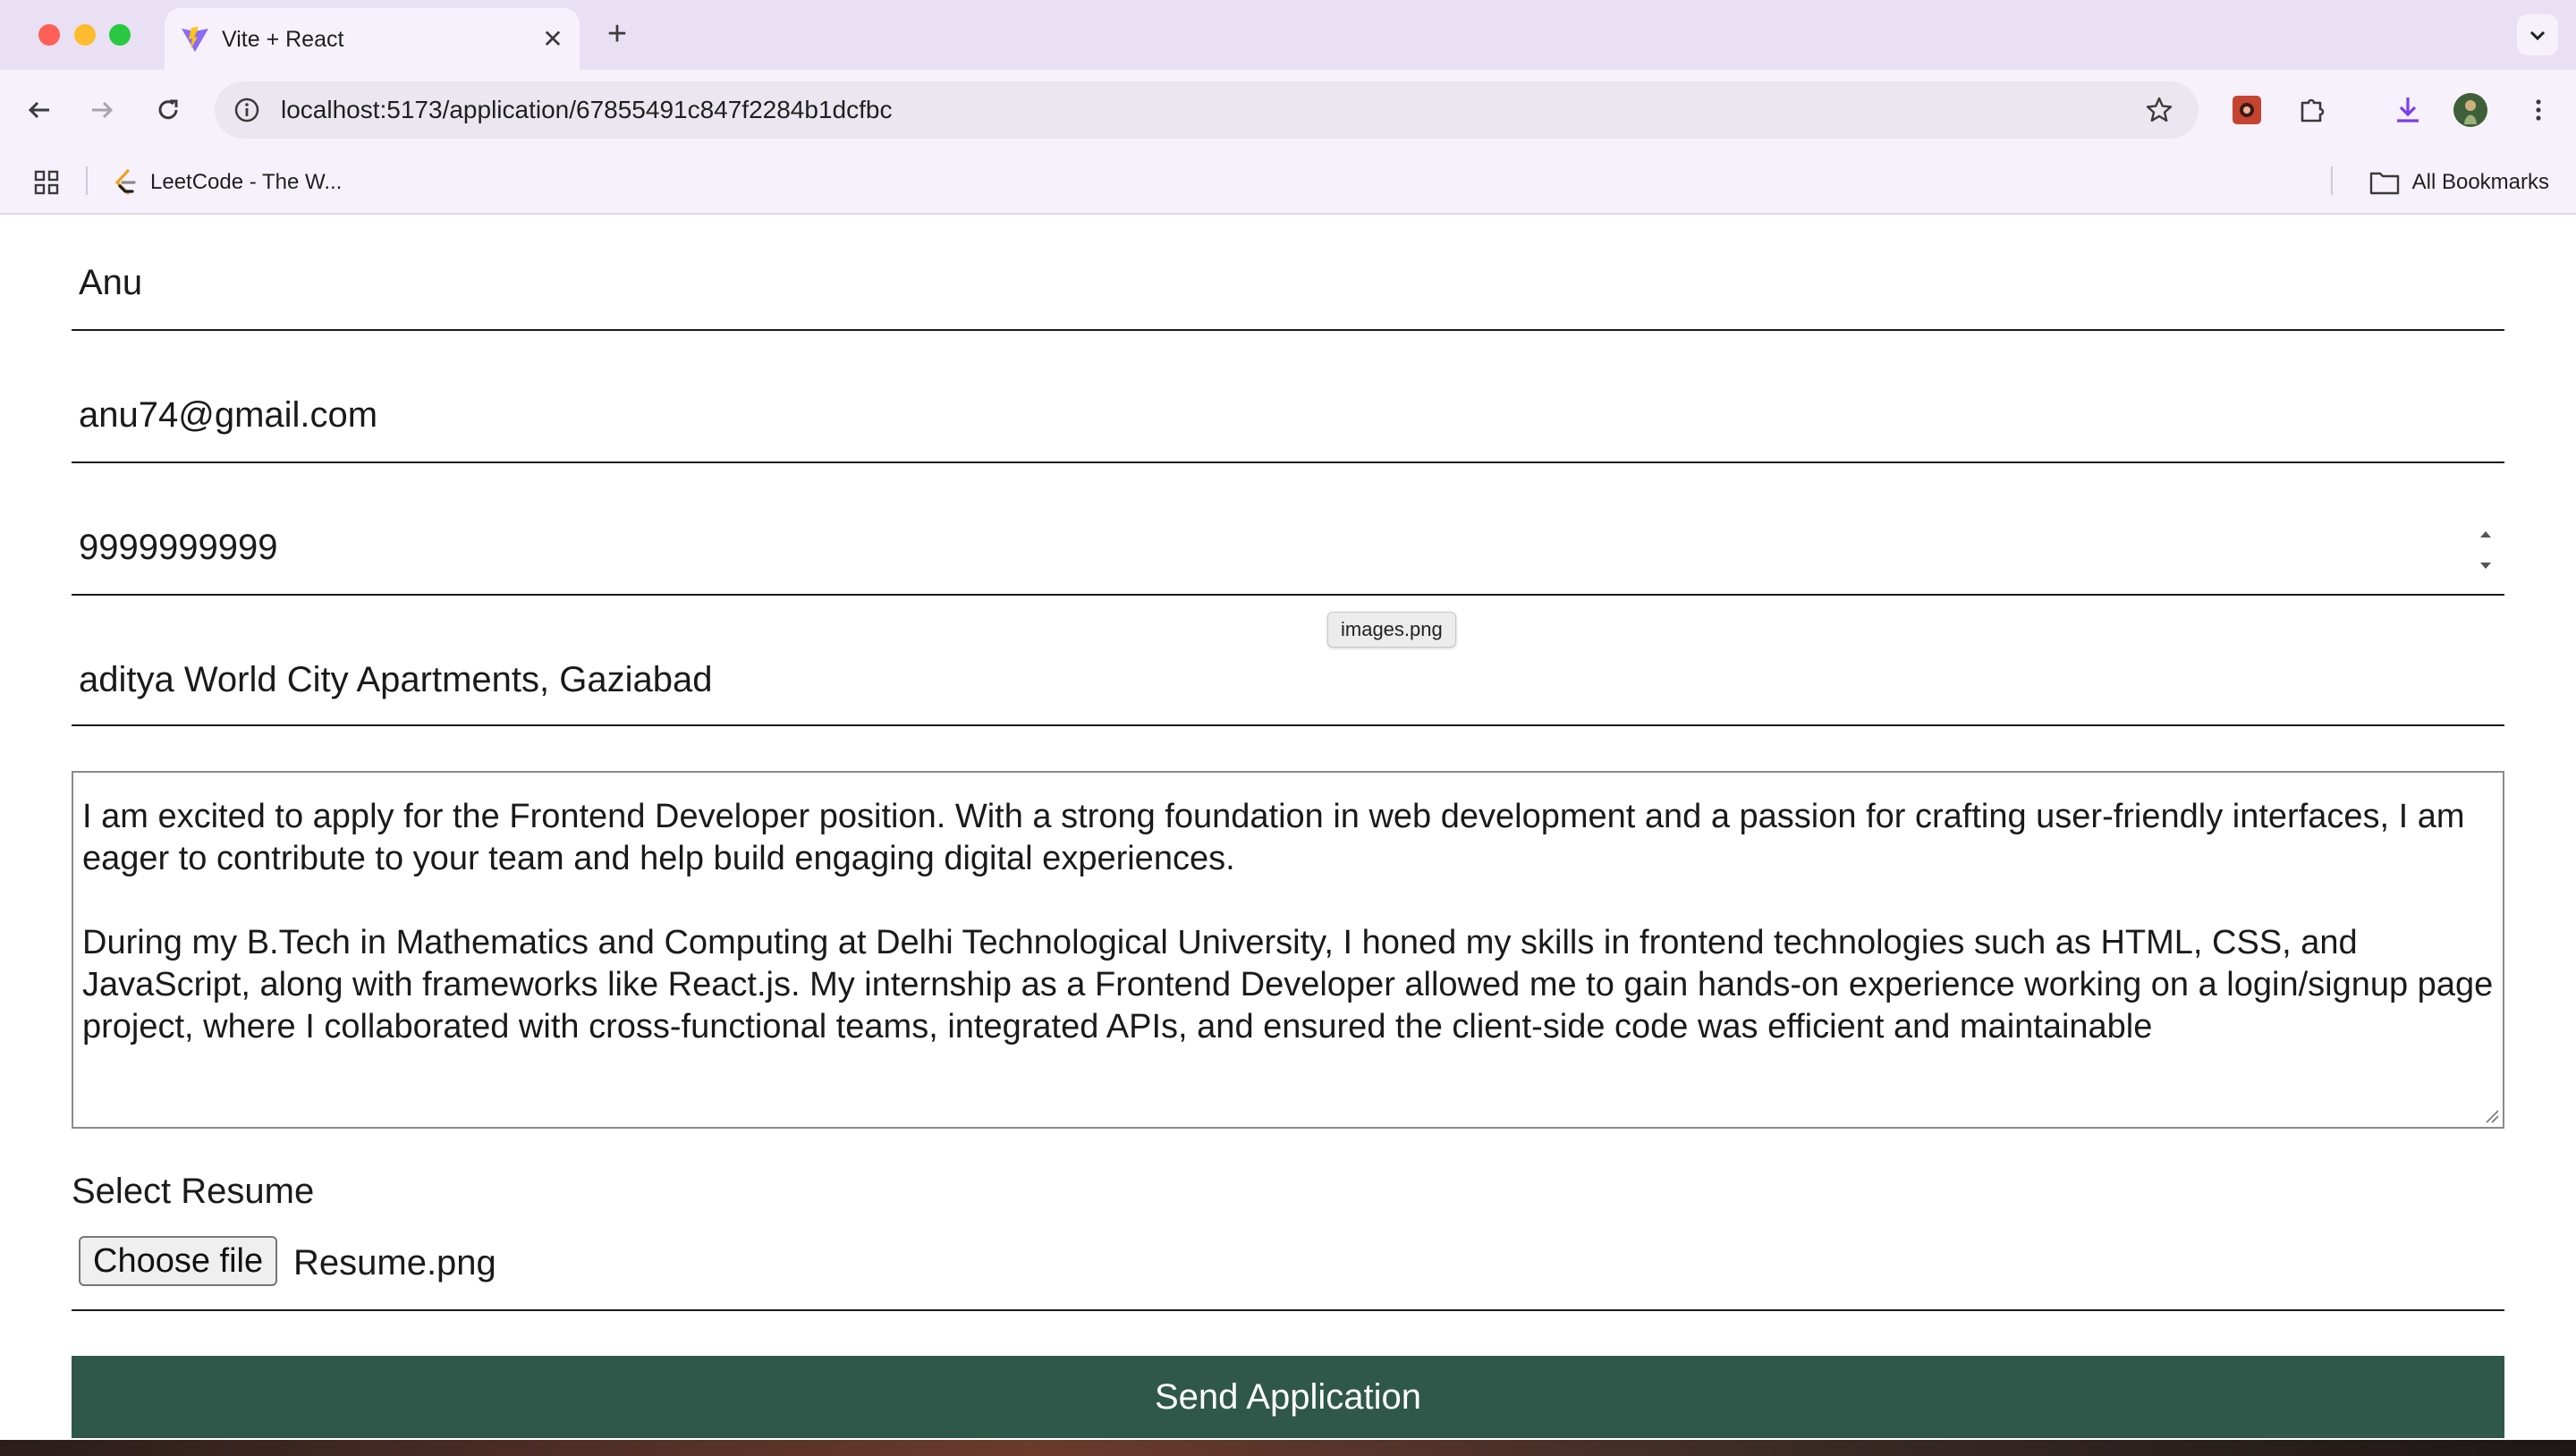 The width and height of the screenshot is (2576, 1456). What do you see at coordinates (2485, 550) in the screenshot?
I see `phone-stepper` at bounding box center [2485, 550].